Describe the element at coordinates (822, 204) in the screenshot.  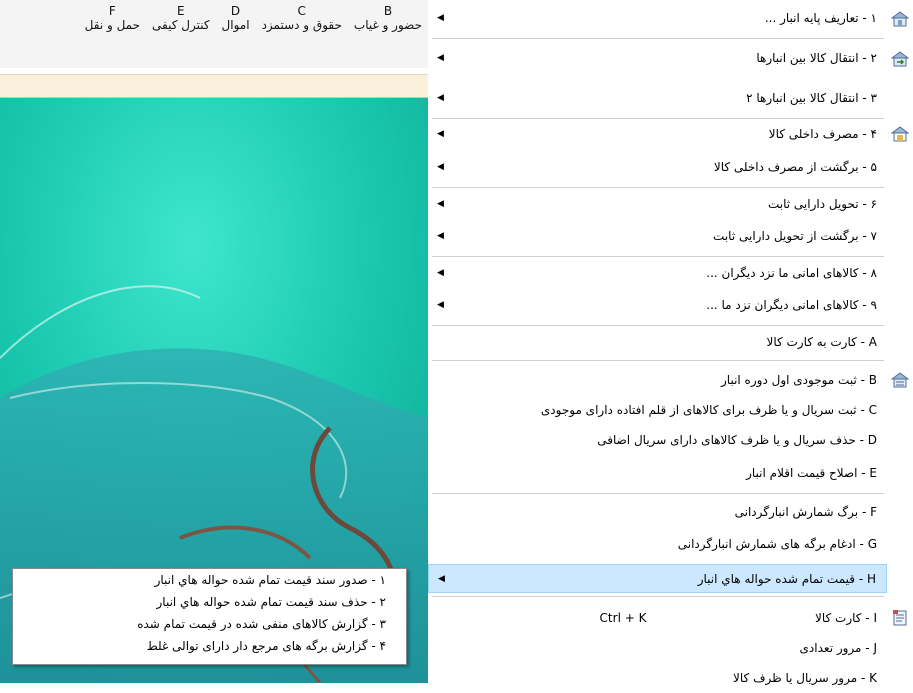
I see `menu-item-label: ۶ - تحویل دارایی ثابت` at that location.